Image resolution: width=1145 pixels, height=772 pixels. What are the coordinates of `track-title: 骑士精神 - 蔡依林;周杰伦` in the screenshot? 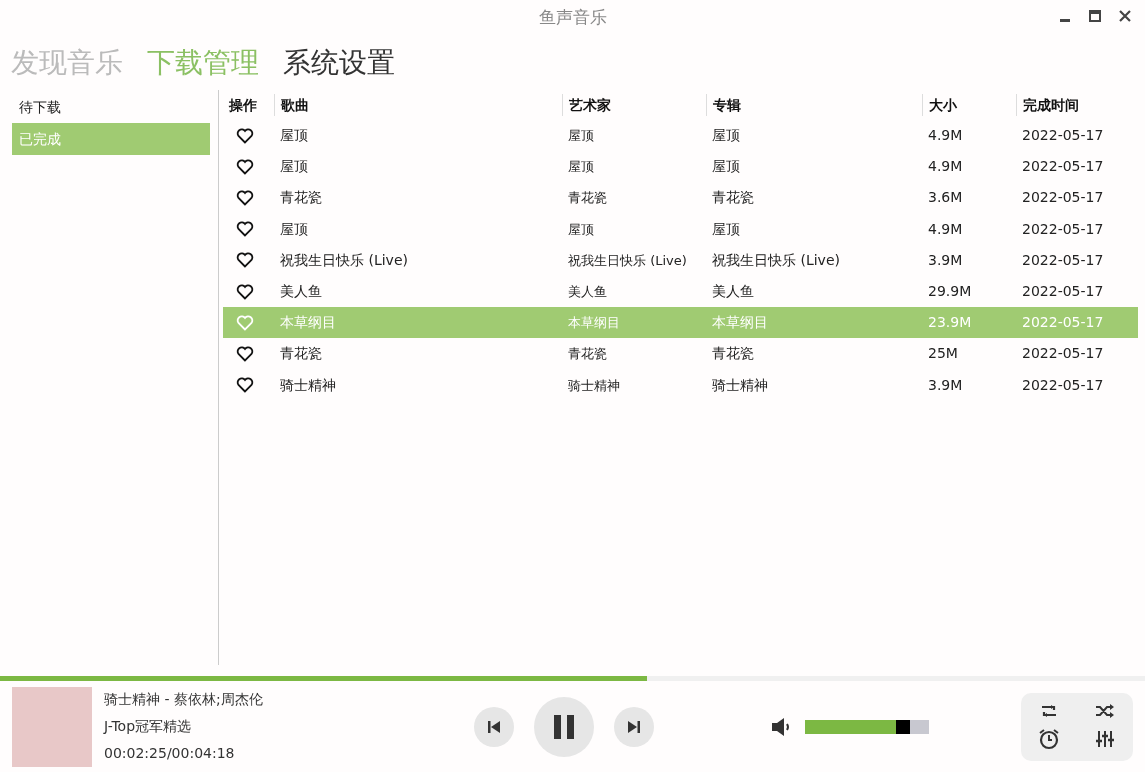 It's located at (184, 699).